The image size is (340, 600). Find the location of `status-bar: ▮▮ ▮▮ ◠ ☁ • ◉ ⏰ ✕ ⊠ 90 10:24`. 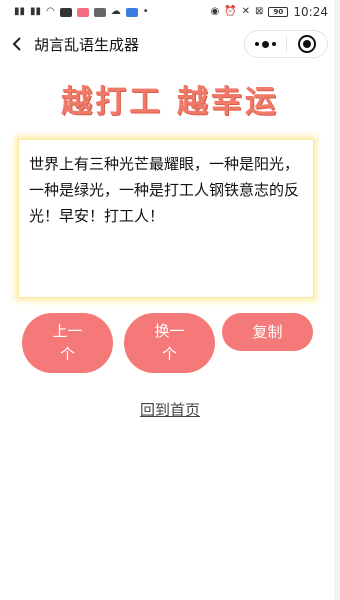

status-bar: ▮▮ ▮▮ ◠ ☁ • ◉ ⏰ ✕ ⊠ 90 10:24 is located at coordinates (170, 12).